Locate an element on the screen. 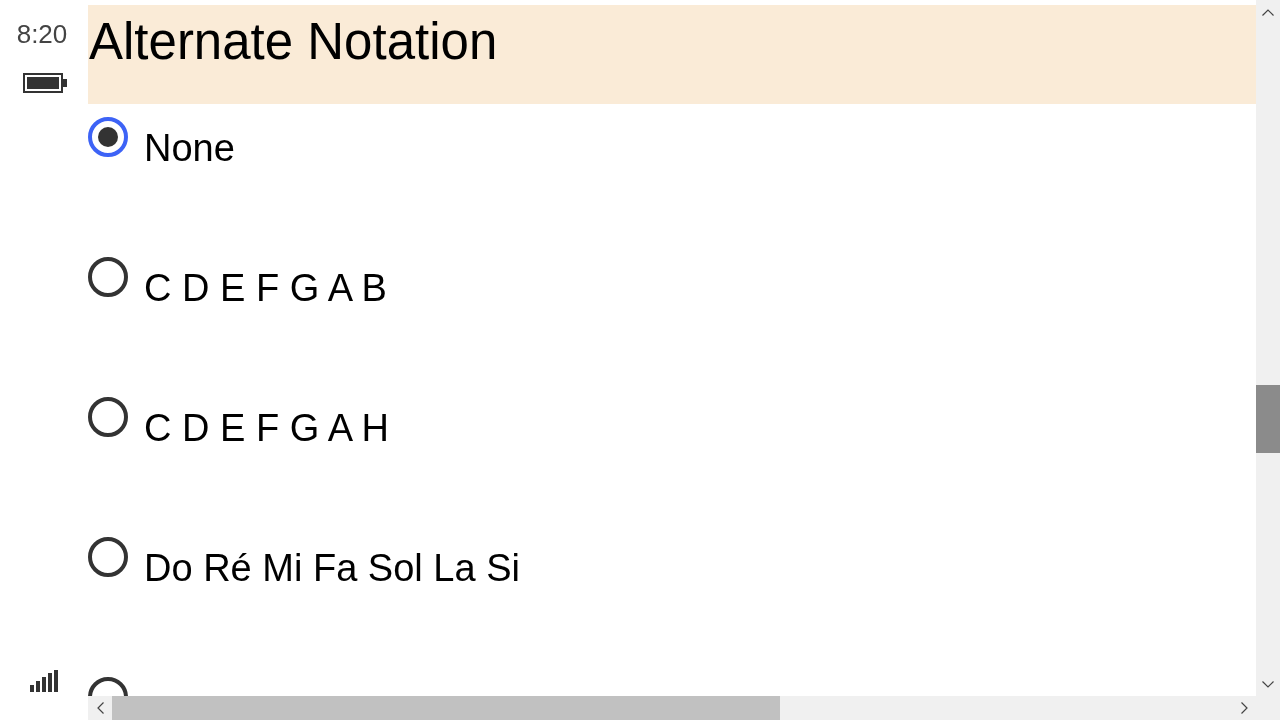 This screenshot has height=720, width=1280. option-label: None is located at coordinates (189, 148).